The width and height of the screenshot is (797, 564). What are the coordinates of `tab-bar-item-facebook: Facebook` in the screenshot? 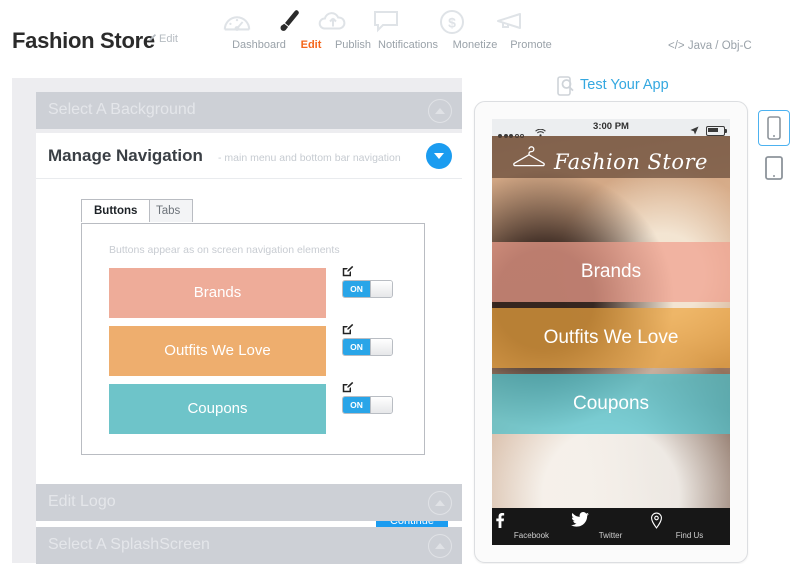 It's located at (531, 526).